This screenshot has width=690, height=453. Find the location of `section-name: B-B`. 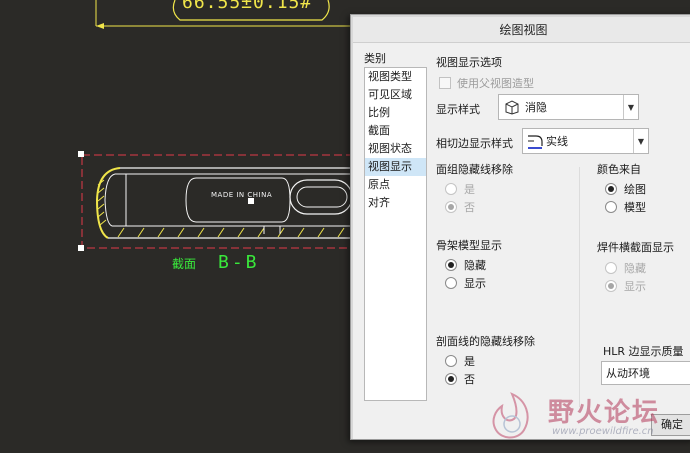

section-name: B-B is located at coordinates (239, 262).